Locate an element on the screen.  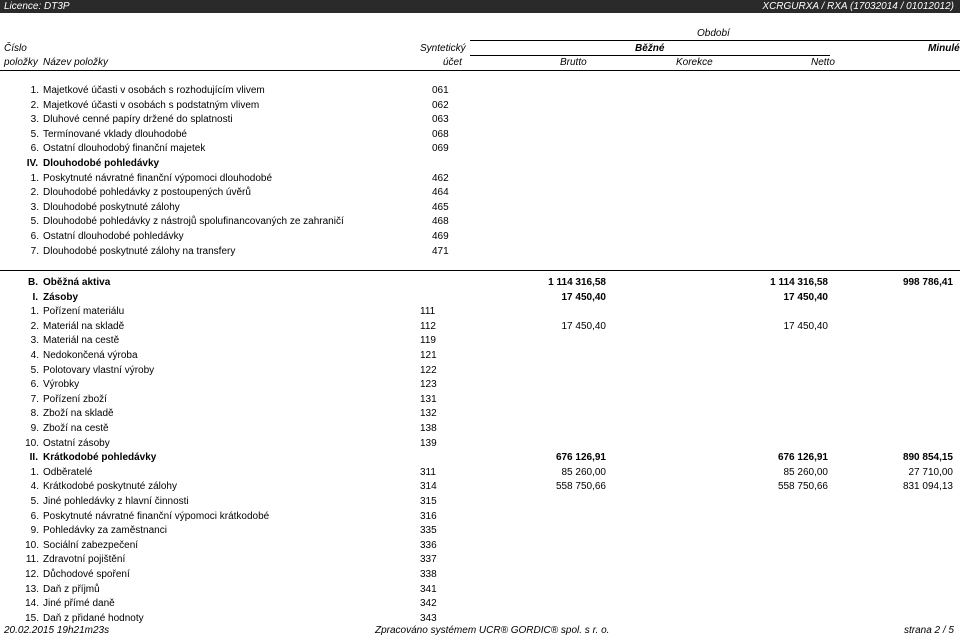
row-name: Pořízení zboží is located at coordinates (75, 399).